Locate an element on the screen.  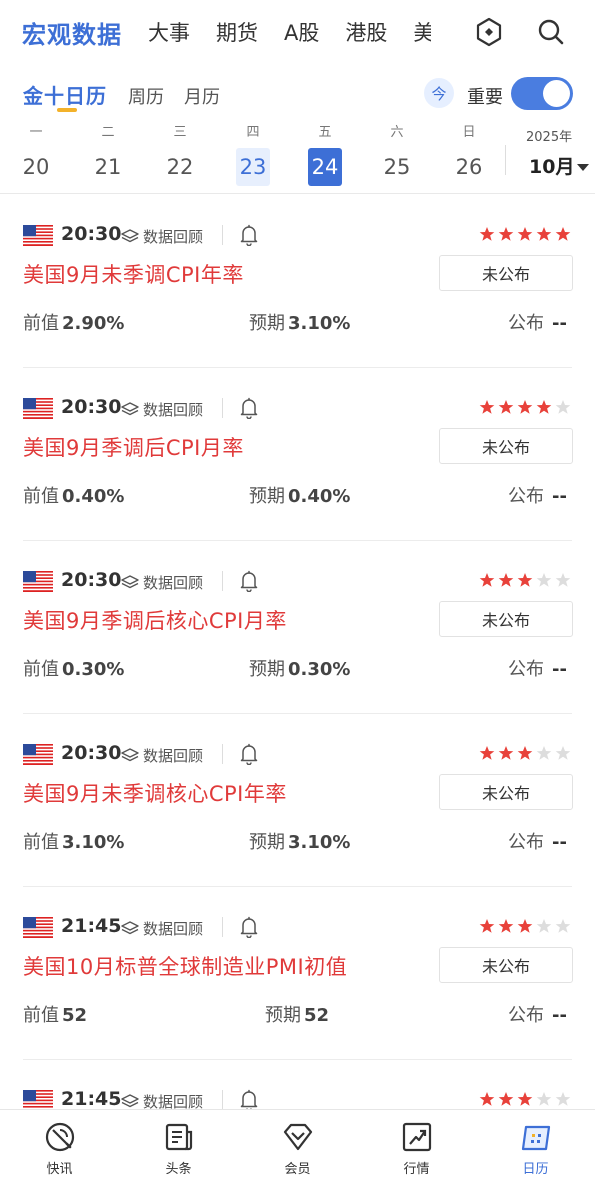
date-number: 25 is located at coordinates (397, 167).